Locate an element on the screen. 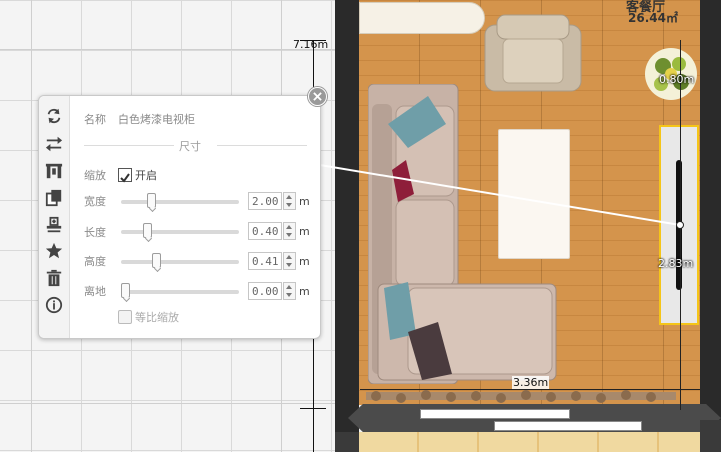 The width and height of the screenshot is (721, 452). coffee-table is located at coordinates (534, 194).